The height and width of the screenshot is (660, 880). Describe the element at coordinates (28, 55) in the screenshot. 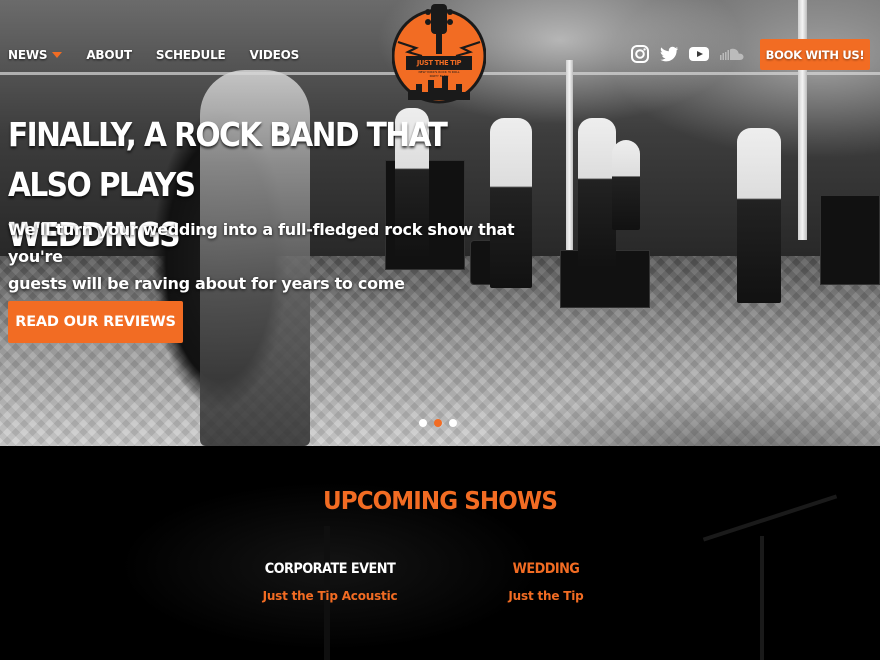

I see `nav-item-label: NEWS` at that location.